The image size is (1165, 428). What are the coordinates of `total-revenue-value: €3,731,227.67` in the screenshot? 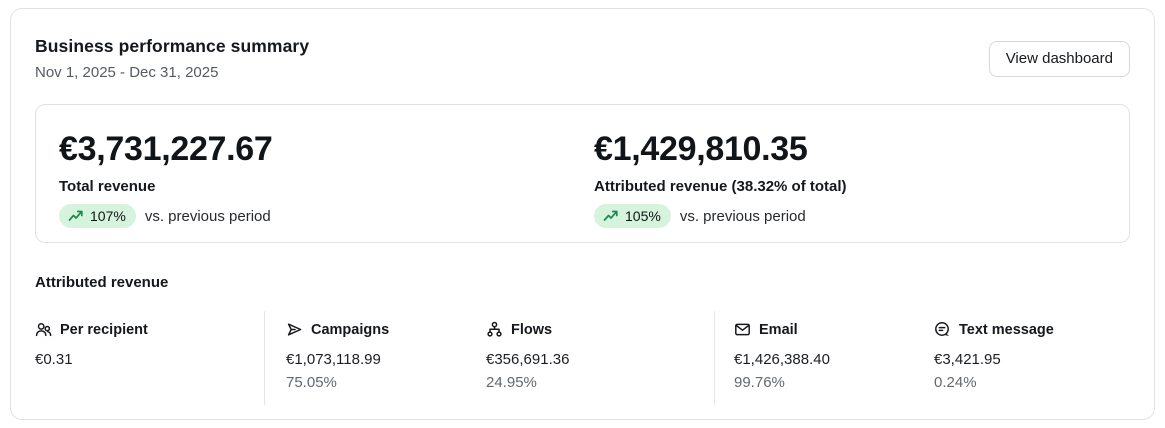 It's located at (166, 149).